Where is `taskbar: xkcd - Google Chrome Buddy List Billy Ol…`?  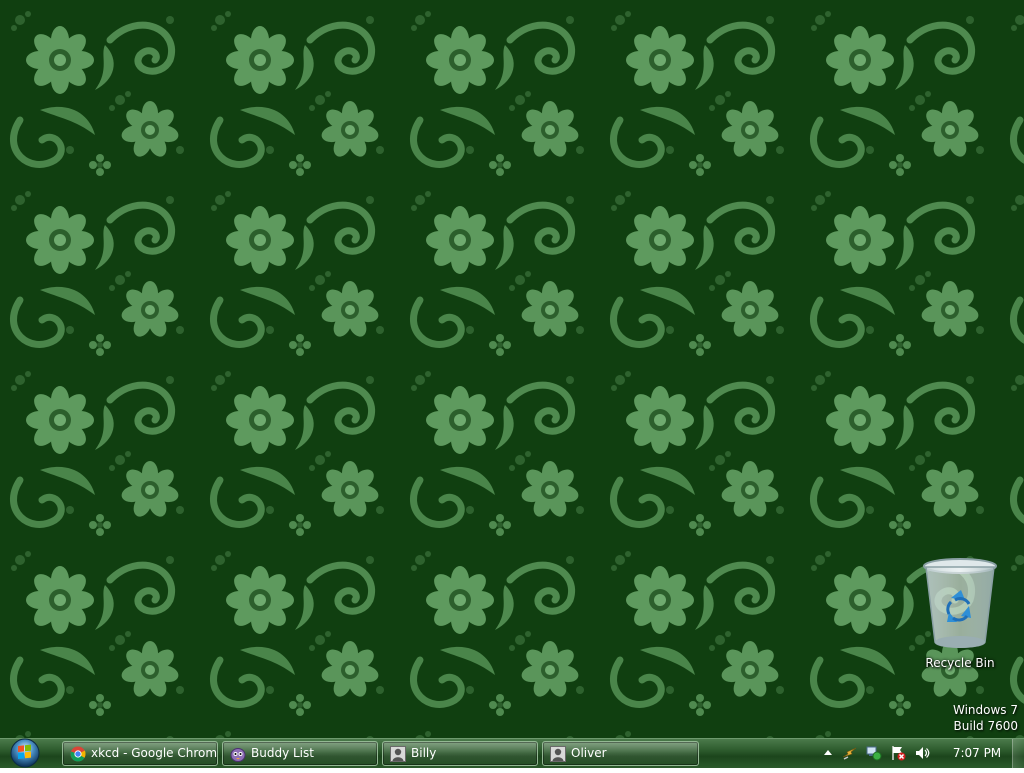
taskbar: xkcd - Google Chrome Buddy List Billy Ol… is located at coordinates (512, 753).